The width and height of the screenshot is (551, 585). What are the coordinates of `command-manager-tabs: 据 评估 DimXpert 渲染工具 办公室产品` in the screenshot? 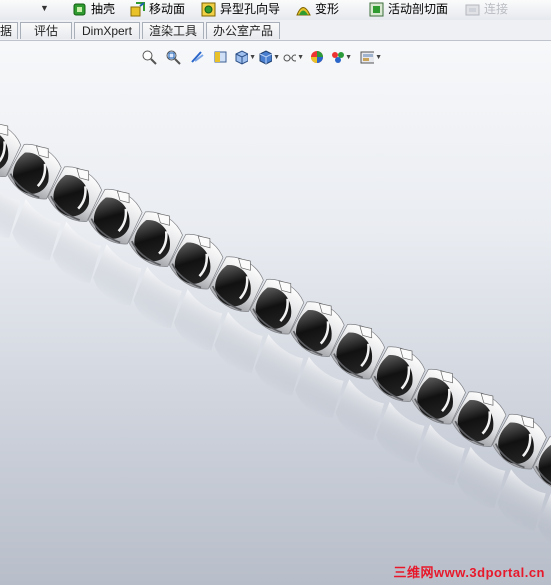 It's located at (275, 30).